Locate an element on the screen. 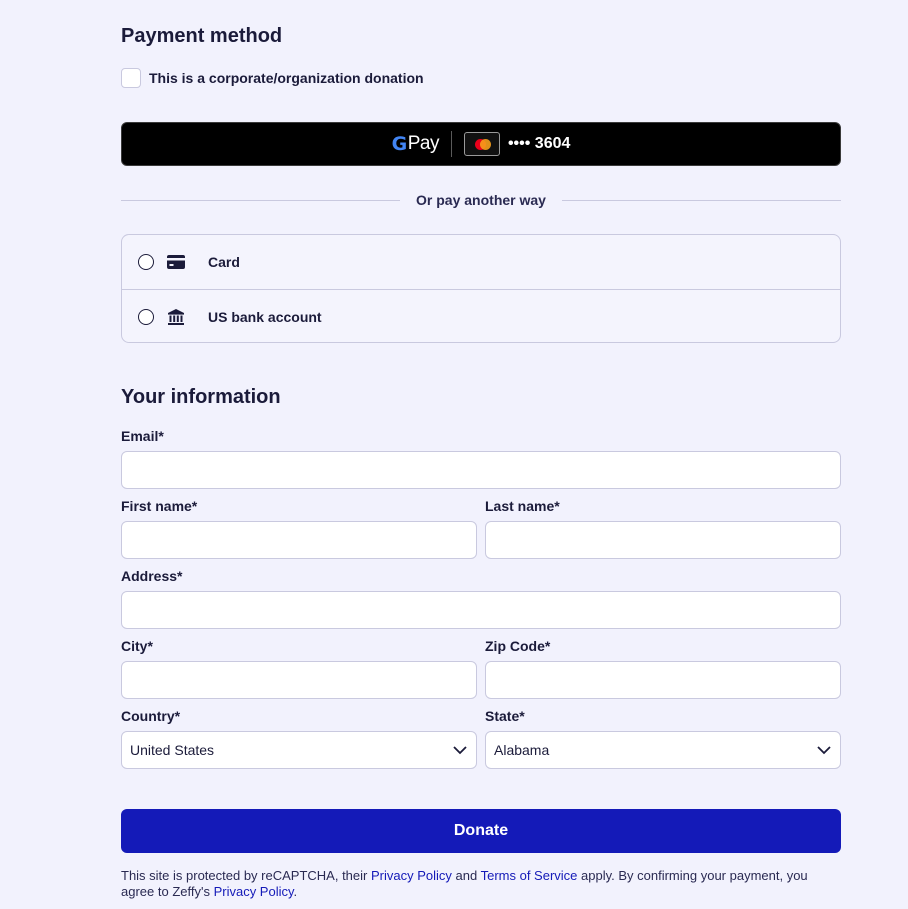 Image resolution: width=908 pixels, height=909 pixels. legal-text-4: . is located at coordinates (295, 891).